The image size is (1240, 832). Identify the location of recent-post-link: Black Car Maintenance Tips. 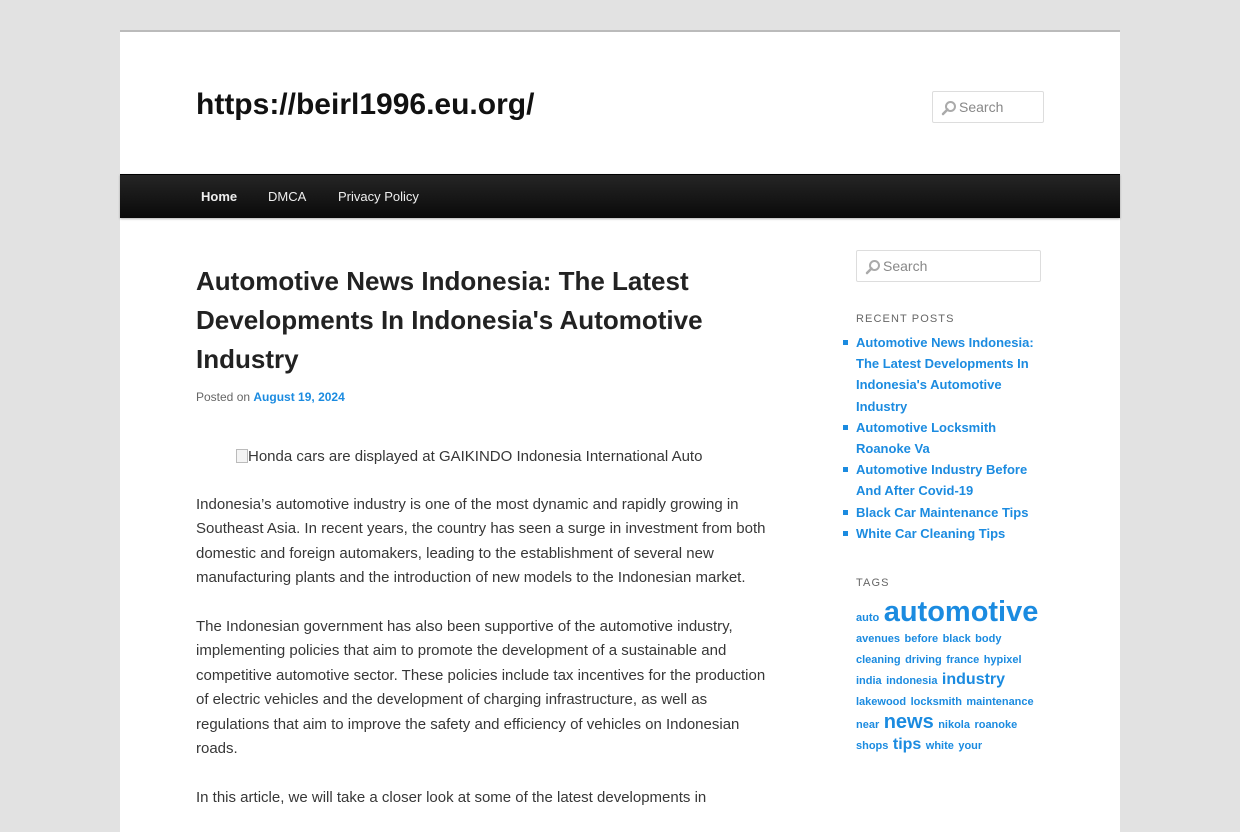
(942, 512).